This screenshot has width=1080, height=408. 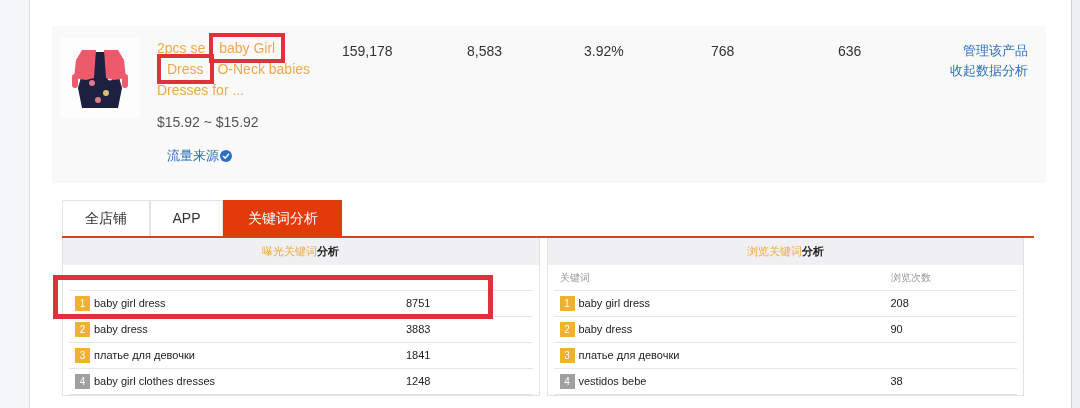 I want to click on stat-value: 768, so click(x=723, y=51).